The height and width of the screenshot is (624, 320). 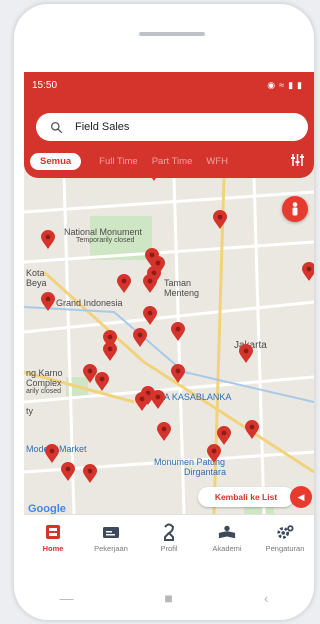 I want to click on tab-full-time: Full Time, so click(x=118, y=161).